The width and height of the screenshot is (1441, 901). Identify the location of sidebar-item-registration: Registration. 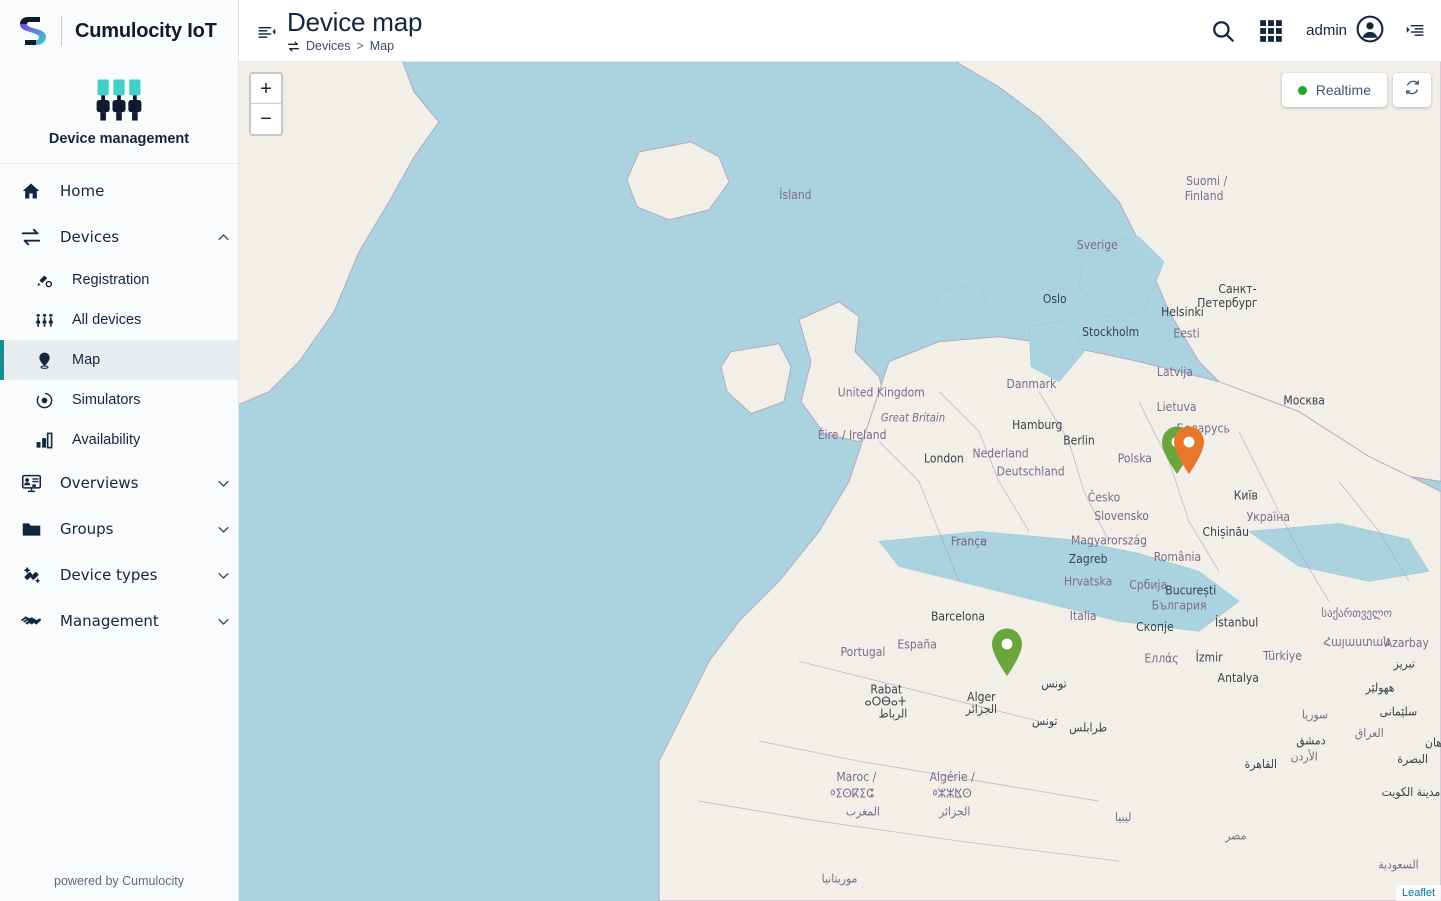
(119, 280).